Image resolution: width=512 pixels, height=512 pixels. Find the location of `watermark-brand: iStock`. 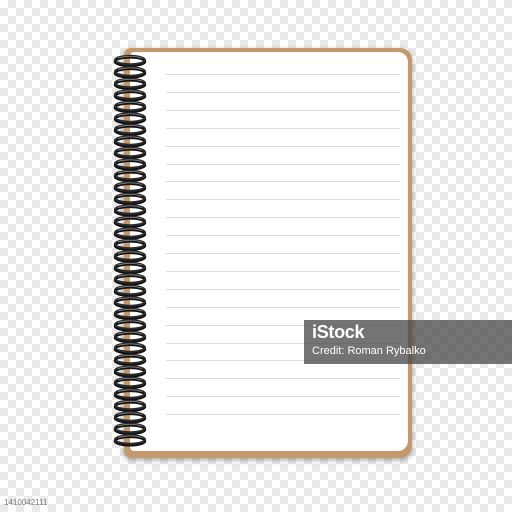

watermark-brand: iStock is located at coordinates (338, 332).